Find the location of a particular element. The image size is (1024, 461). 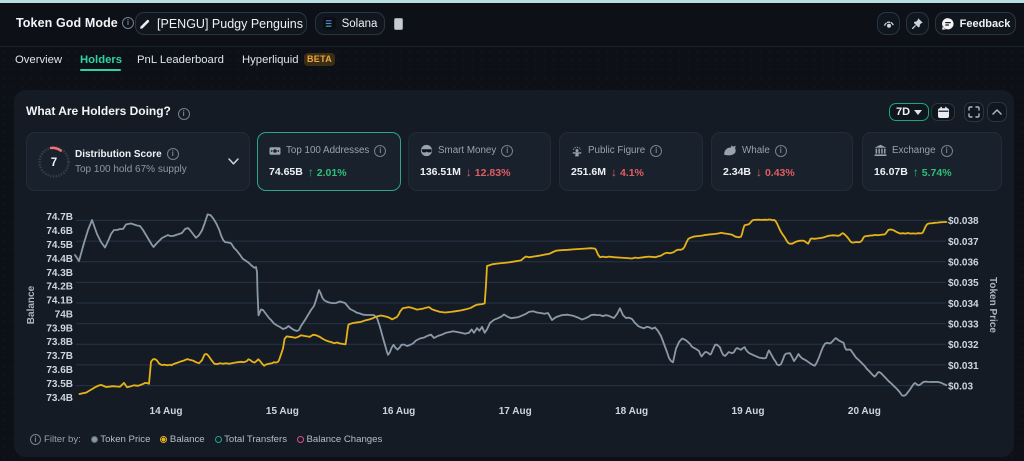

svg-text: 15 Aug is located at coordinates (282, 411).